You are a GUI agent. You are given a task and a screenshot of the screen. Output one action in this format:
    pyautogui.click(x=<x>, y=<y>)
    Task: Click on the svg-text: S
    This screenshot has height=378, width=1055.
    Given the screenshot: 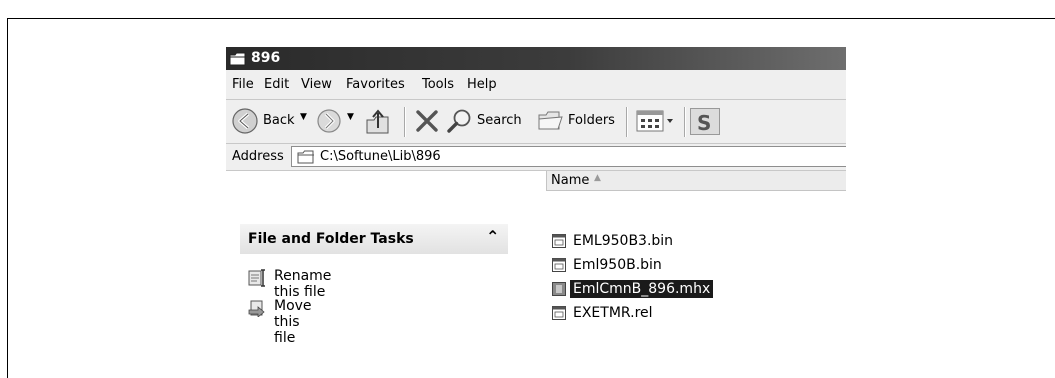 What is the action you would take?
    pyautogui.click(x=704, y=122)
    